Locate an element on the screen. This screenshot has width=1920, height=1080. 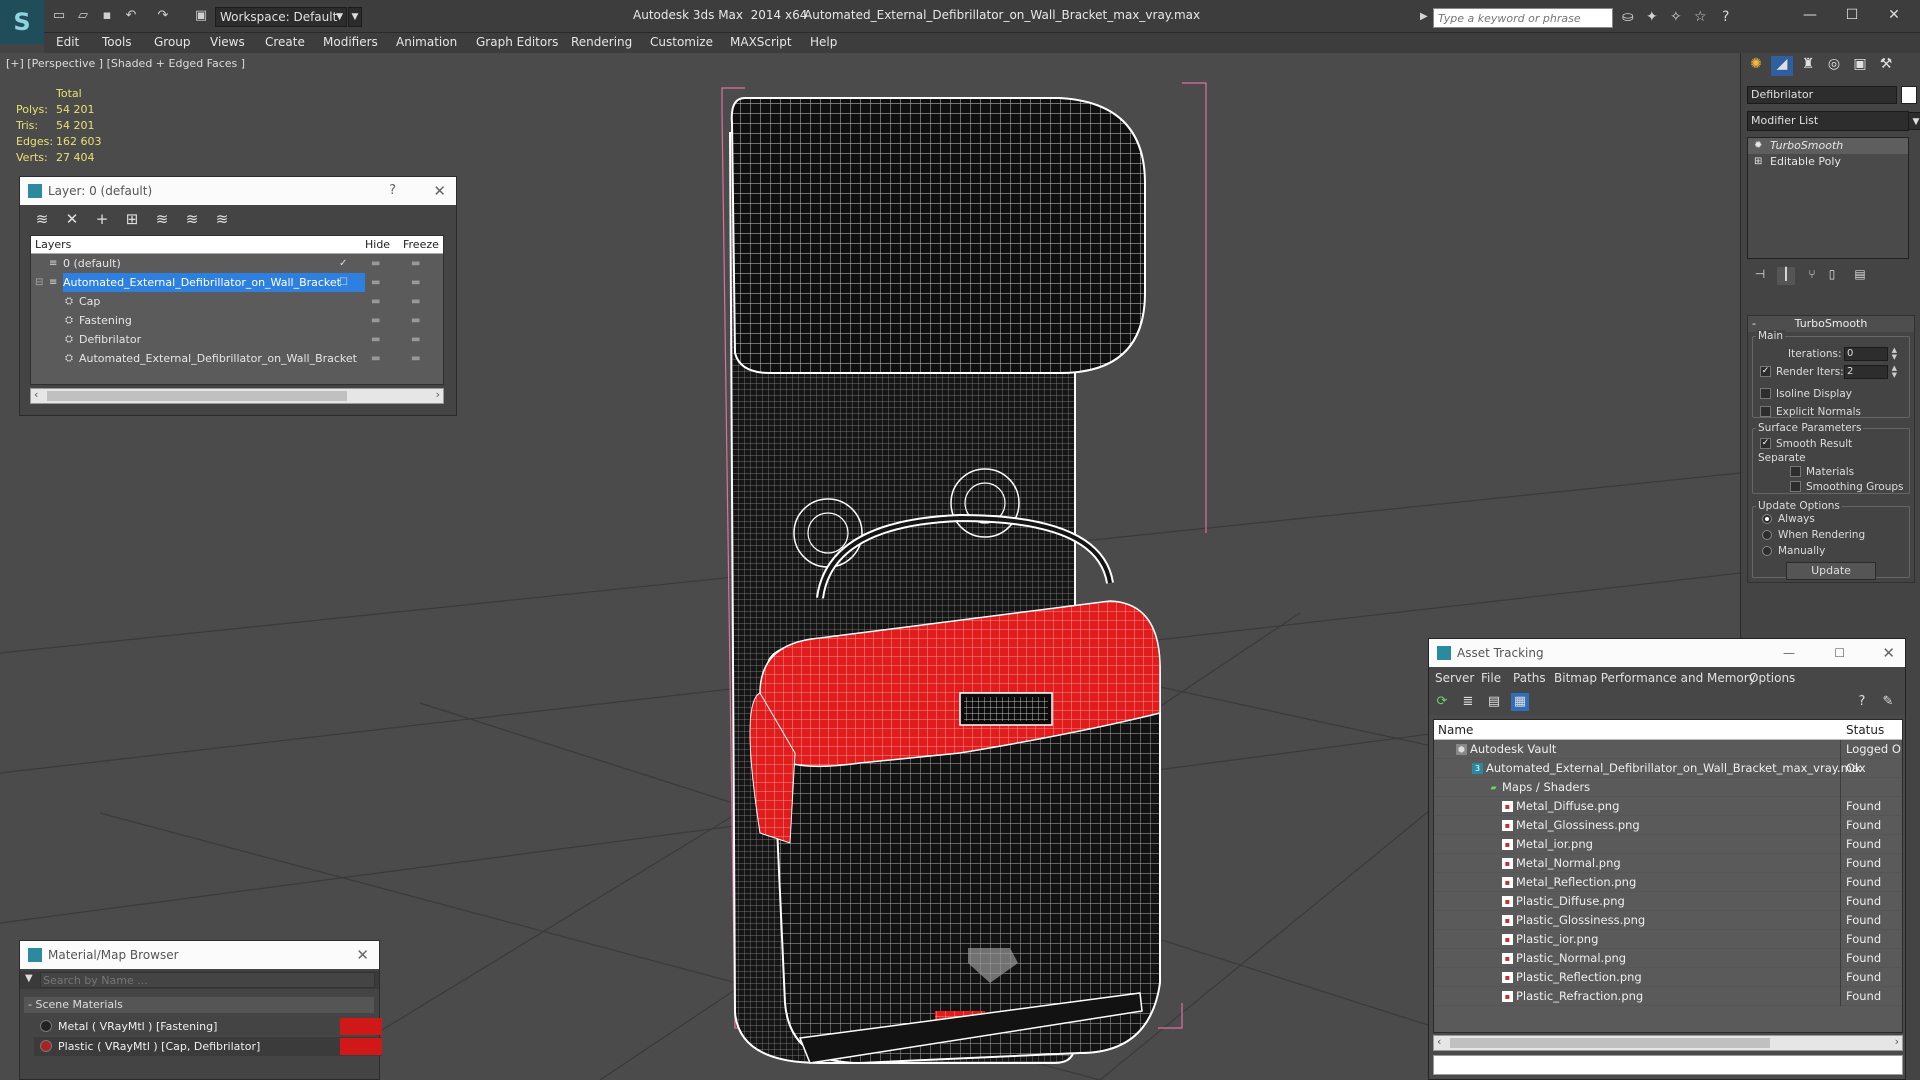
col-layers: Layers is located at coordinates (53, 245).